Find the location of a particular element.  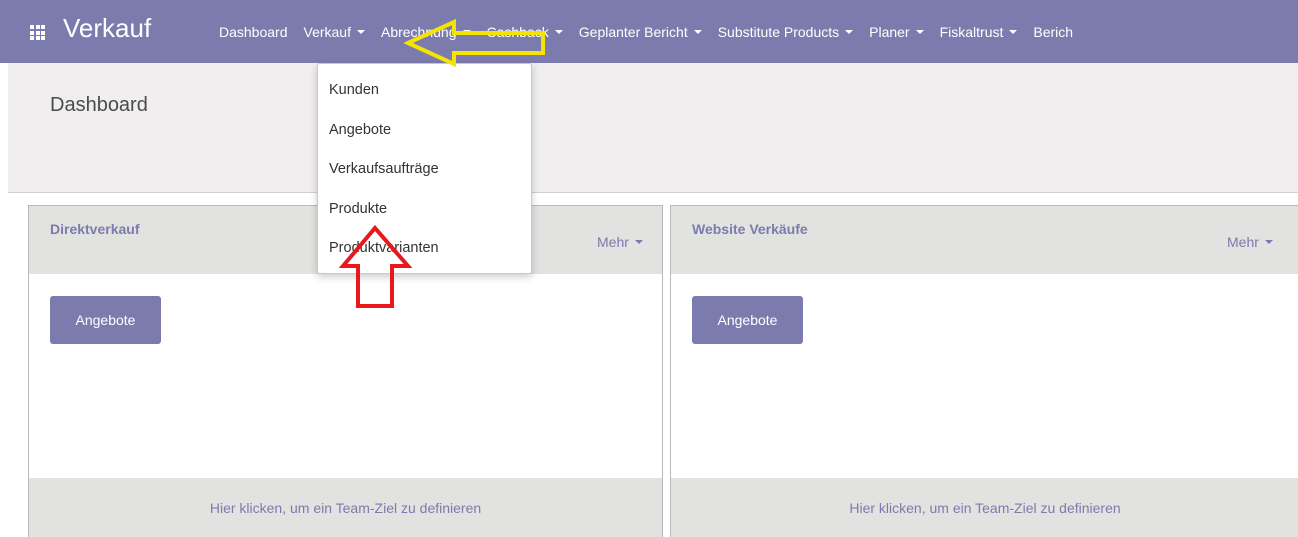

menu-planer: Planer is located at coordinates (896, 31).